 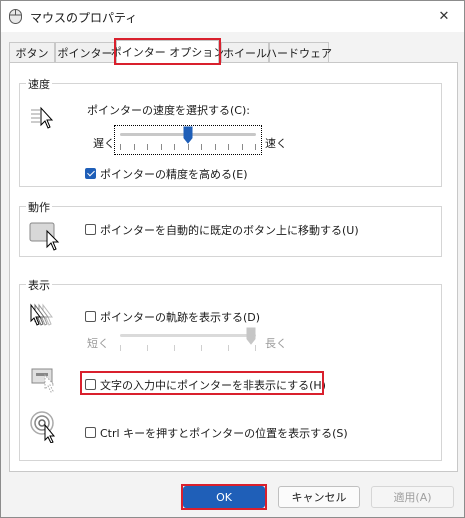 What do you see at coordinates (15, 16) in the screenshot?
I see `mouse-icon` at bounding box center [15, 16].